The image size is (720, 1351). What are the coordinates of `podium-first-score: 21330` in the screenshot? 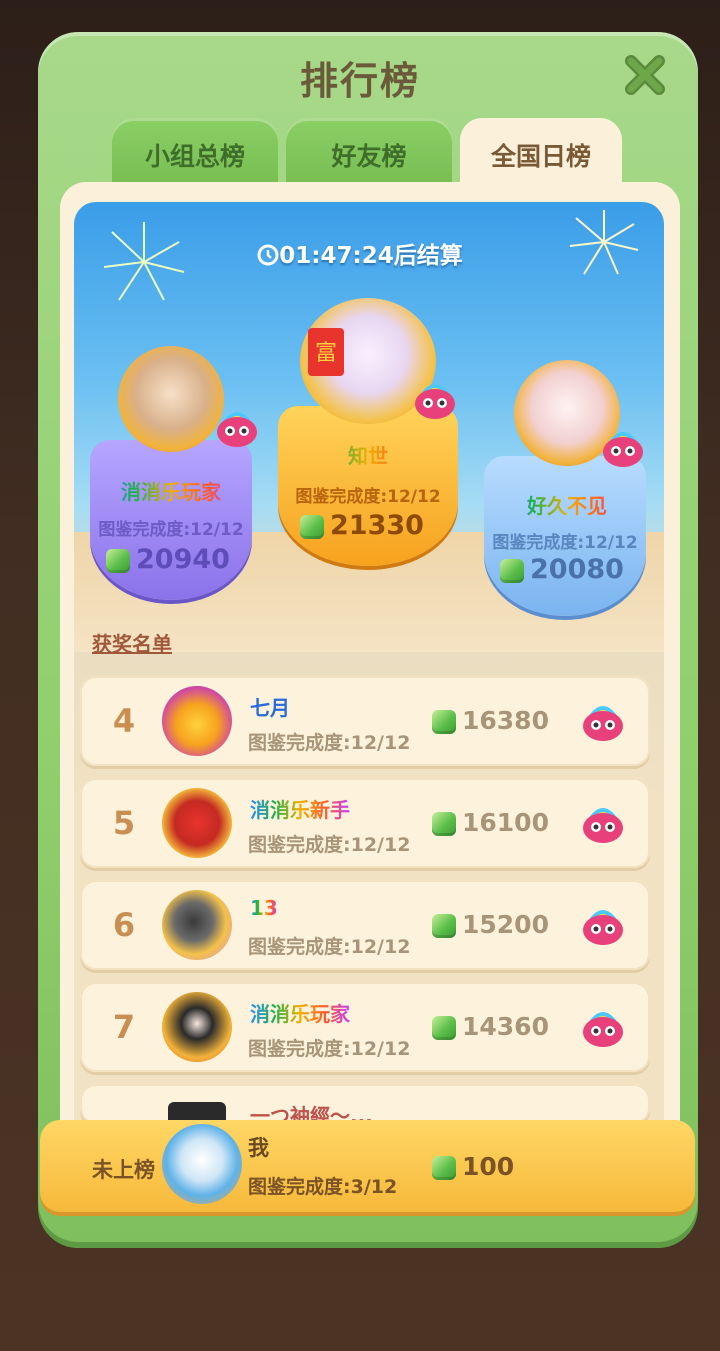 It's located at (362, 525).